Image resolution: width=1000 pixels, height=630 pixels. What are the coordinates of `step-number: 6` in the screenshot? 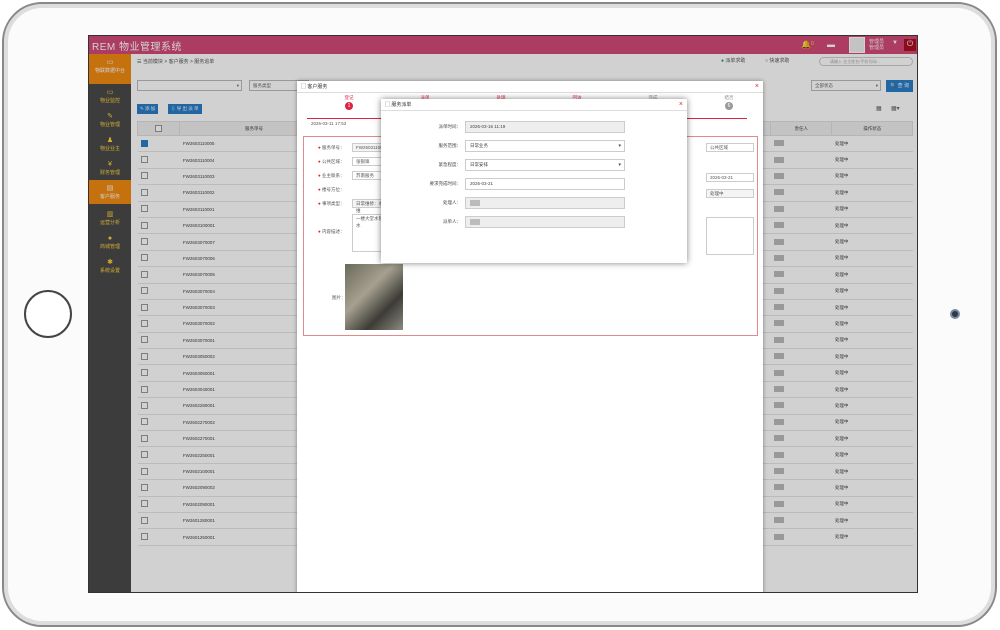 It's located at (729, 106).